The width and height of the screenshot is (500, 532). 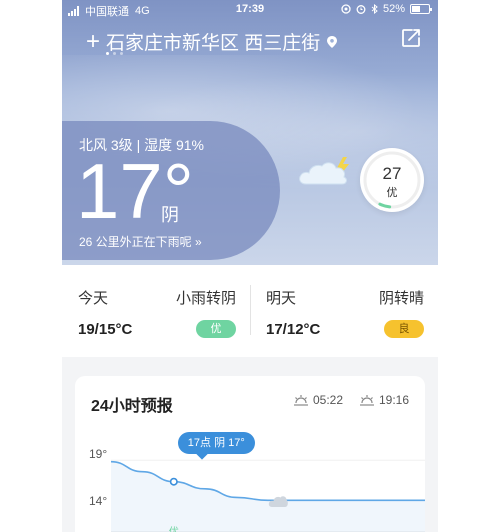 What do you see at coordinates (345, 311) in the screenshot?
I see `forecast-tomorrow: 明天 阴转晴 17/12°C 良` at bounding box center [345, 311].